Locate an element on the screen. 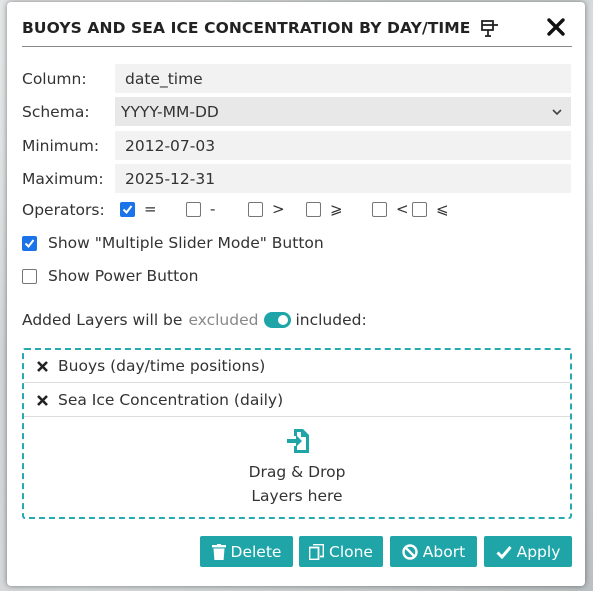 The width and height of the screenshot is (593, 591). maximum-label: Maximum: is located at coordinates (63, 178).